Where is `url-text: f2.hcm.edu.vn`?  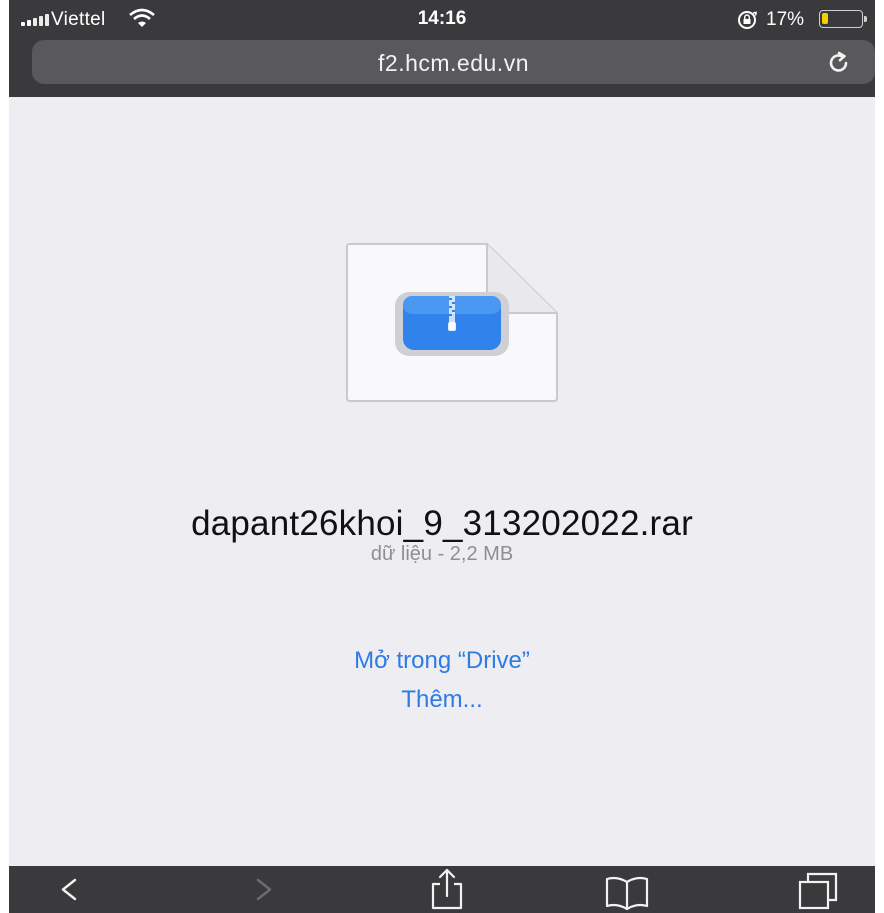
url-text: f2.hcm.edu.vn is located at coordinates (453, 63).